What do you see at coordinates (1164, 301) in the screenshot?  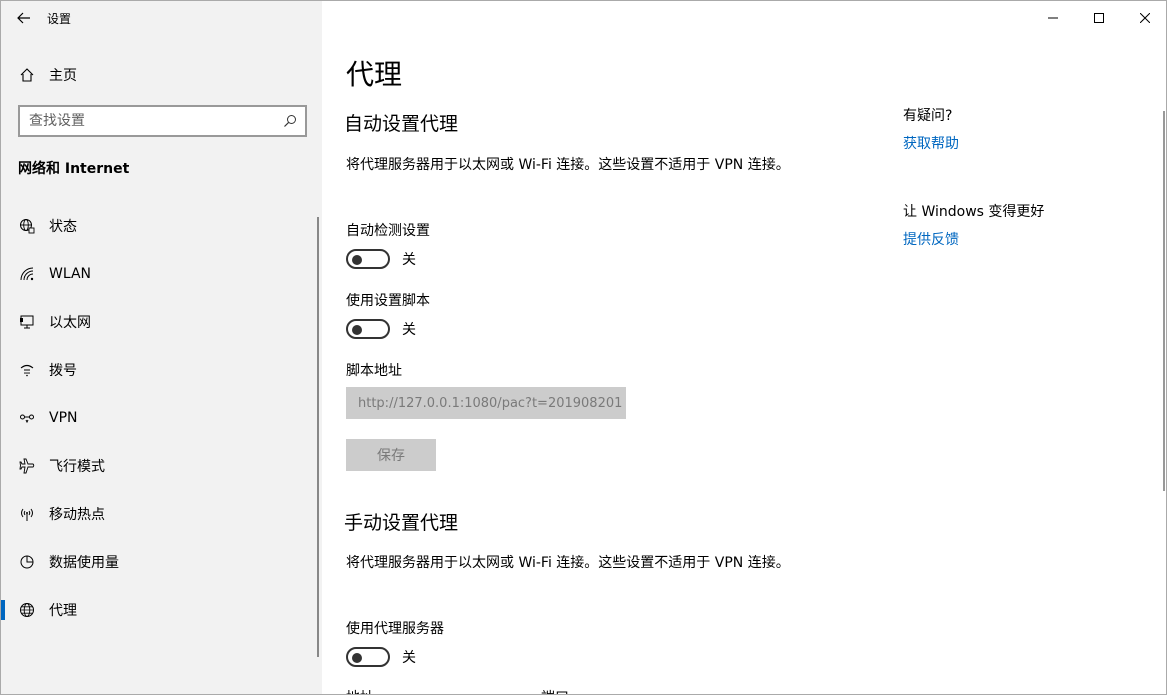 I see `main-scrollbar` at bounding box center [1164, 301].